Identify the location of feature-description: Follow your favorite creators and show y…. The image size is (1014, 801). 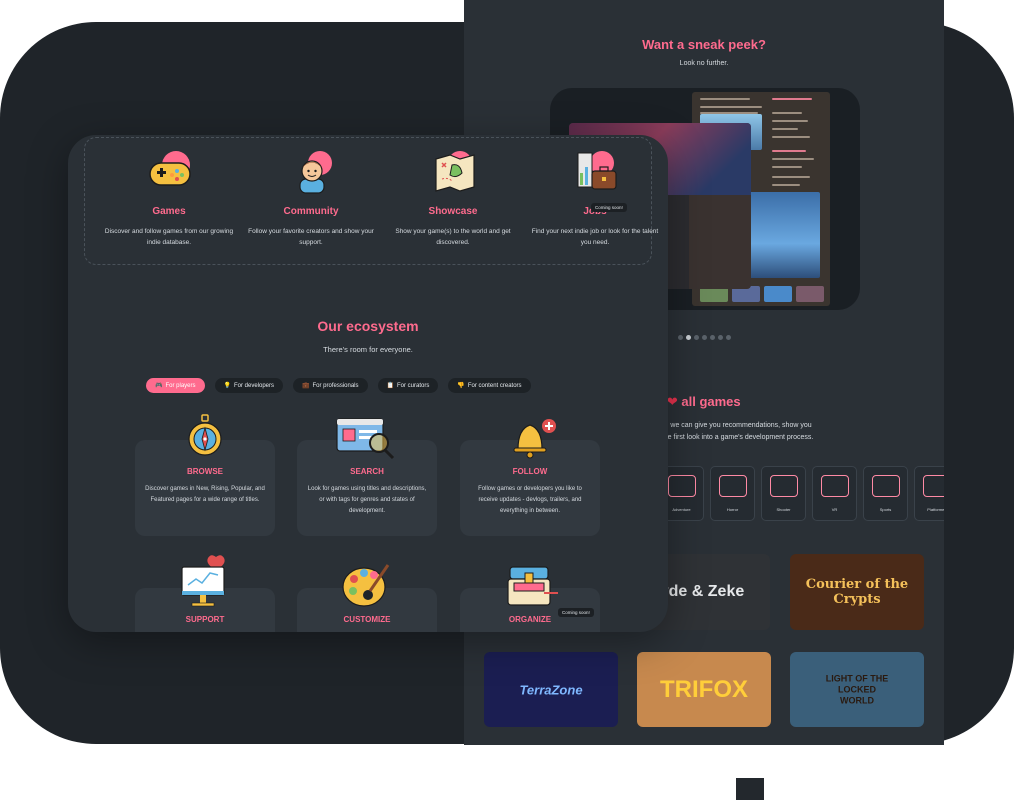
(311, 237).